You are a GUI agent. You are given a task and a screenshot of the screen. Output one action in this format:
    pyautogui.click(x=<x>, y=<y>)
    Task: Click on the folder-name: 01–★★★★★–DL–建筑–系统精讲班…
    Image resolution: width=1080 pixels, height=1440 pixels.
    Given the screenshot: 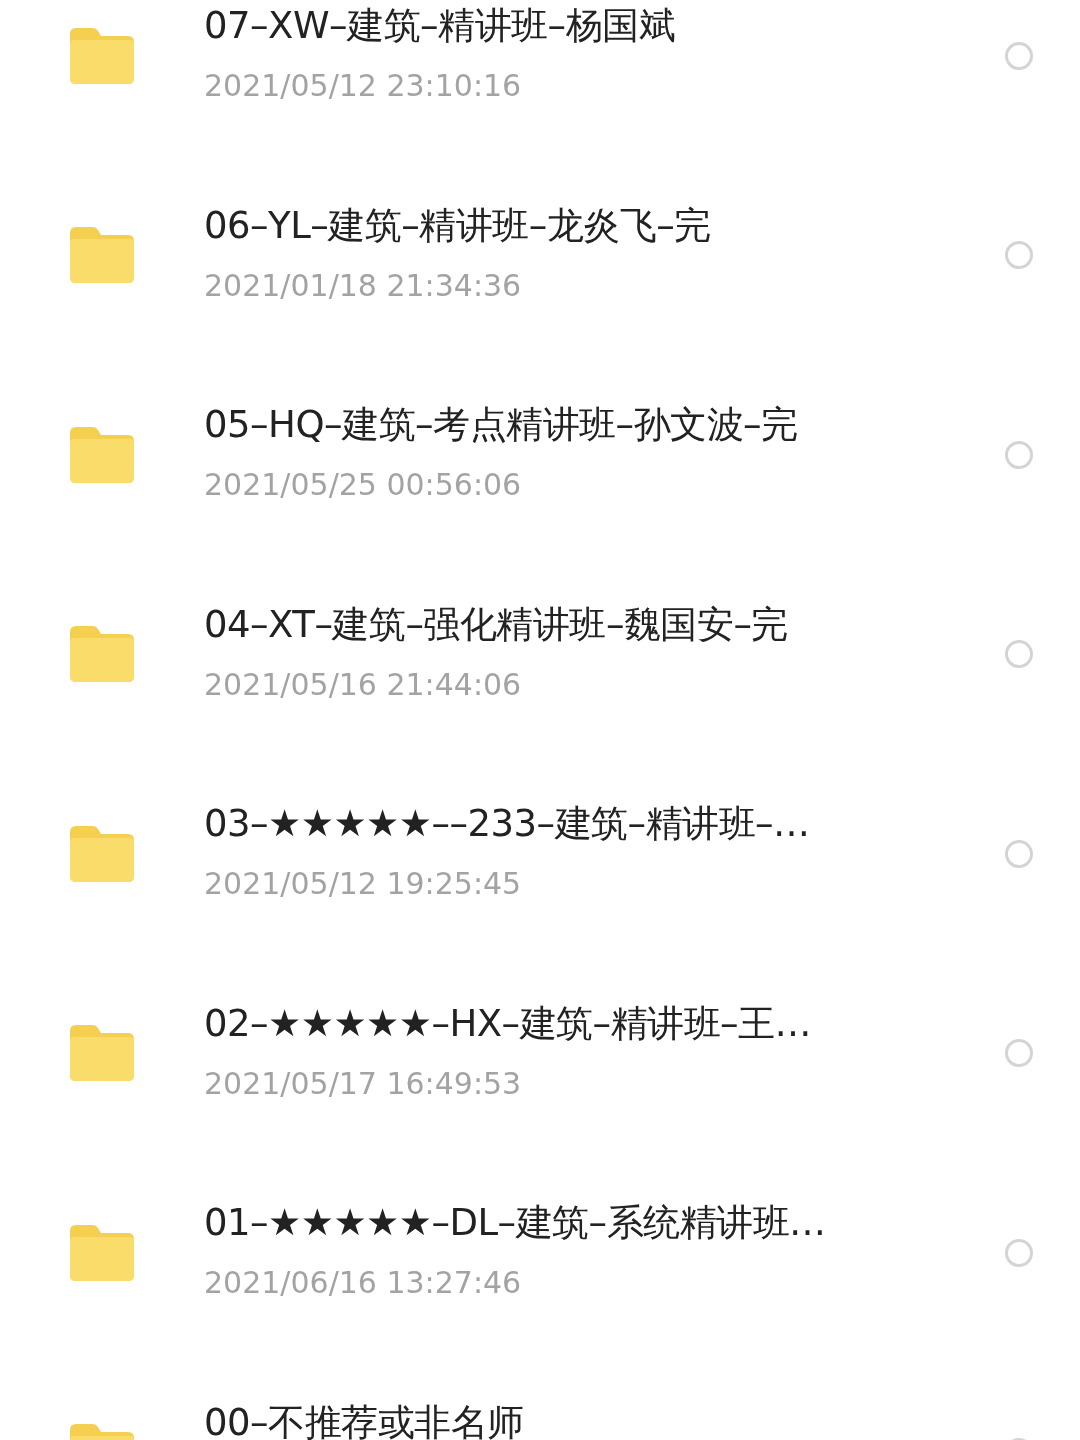 What is the action you would take?
    pyautogui.click(x=604, y=1223)
    